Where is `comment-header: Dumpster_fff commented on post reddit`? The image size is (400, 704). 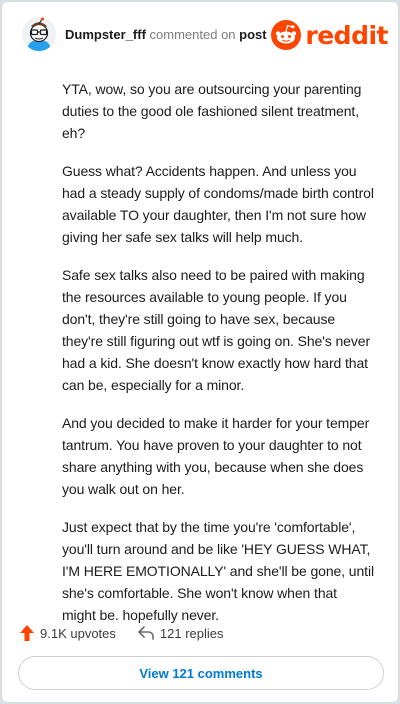
comment-header: Dumpster_fff commented on post reddit is located at coordinates (205, 36).